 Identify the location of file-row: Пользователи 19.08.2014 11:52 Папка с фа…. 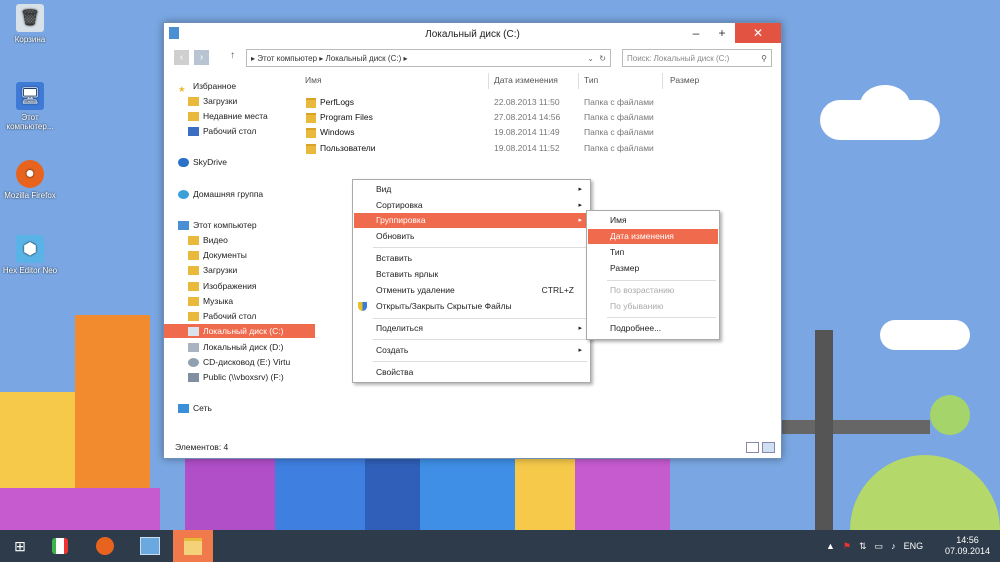
(535, 148).